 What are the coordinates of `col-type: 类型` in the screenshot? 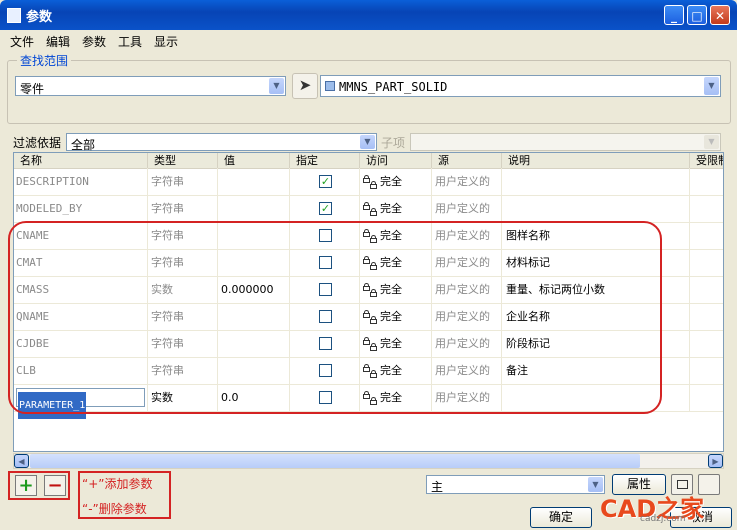 It's located at (183, 160).